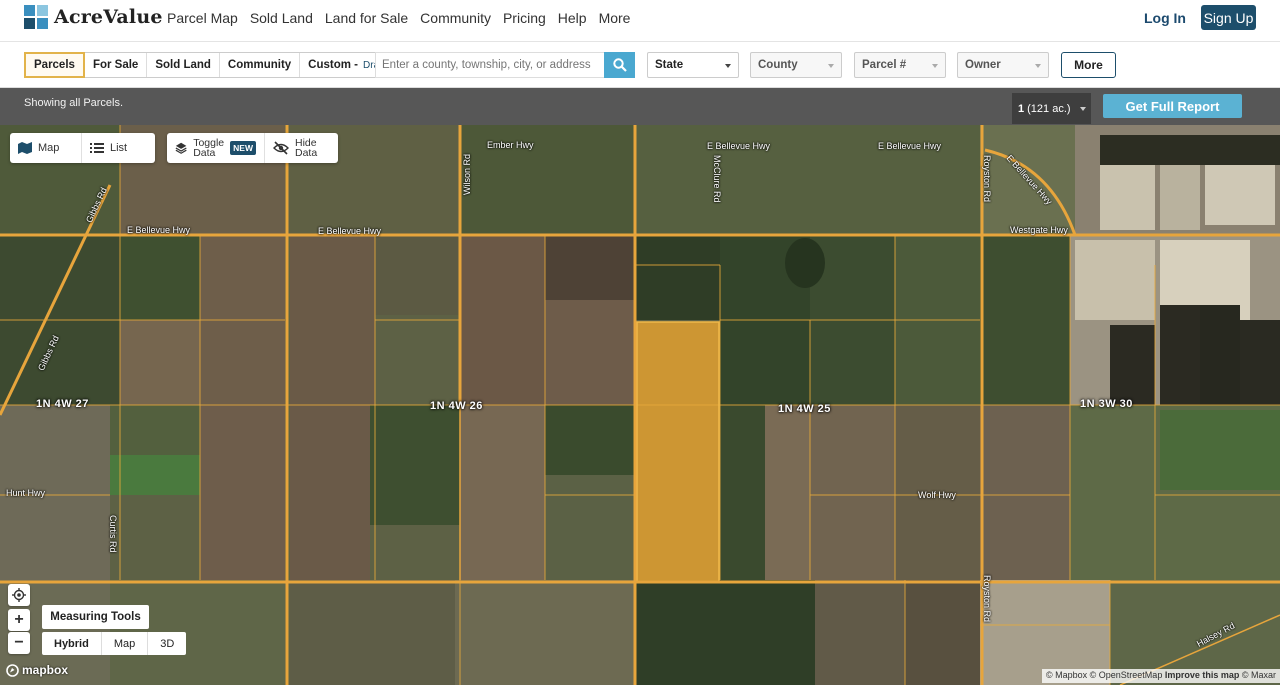  Describe the element at coordinates (490, 65) in the screenshot. I see `search-input` at that location.